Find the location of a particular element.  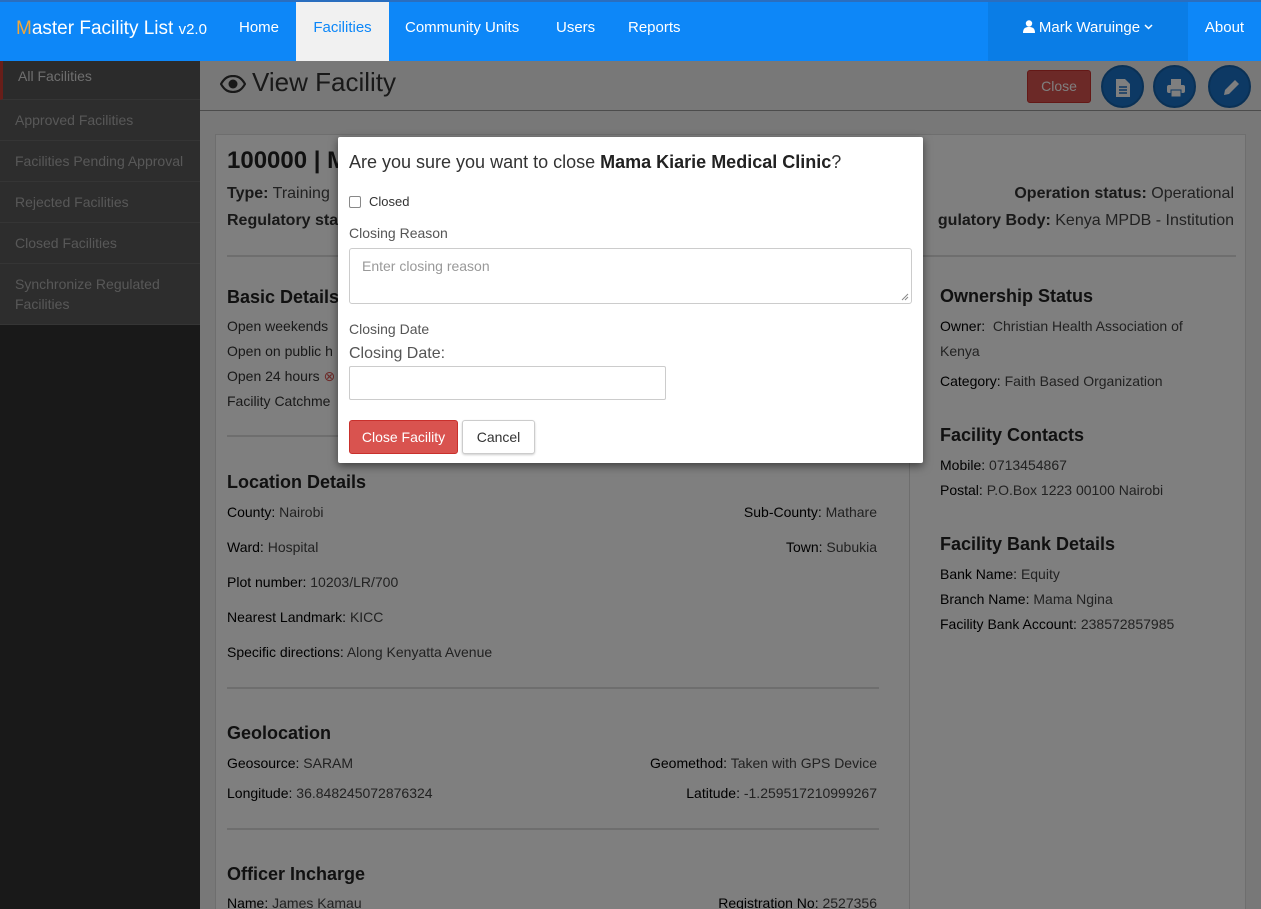

nav-facilities: Facilities is located at coordinates (342, 31).